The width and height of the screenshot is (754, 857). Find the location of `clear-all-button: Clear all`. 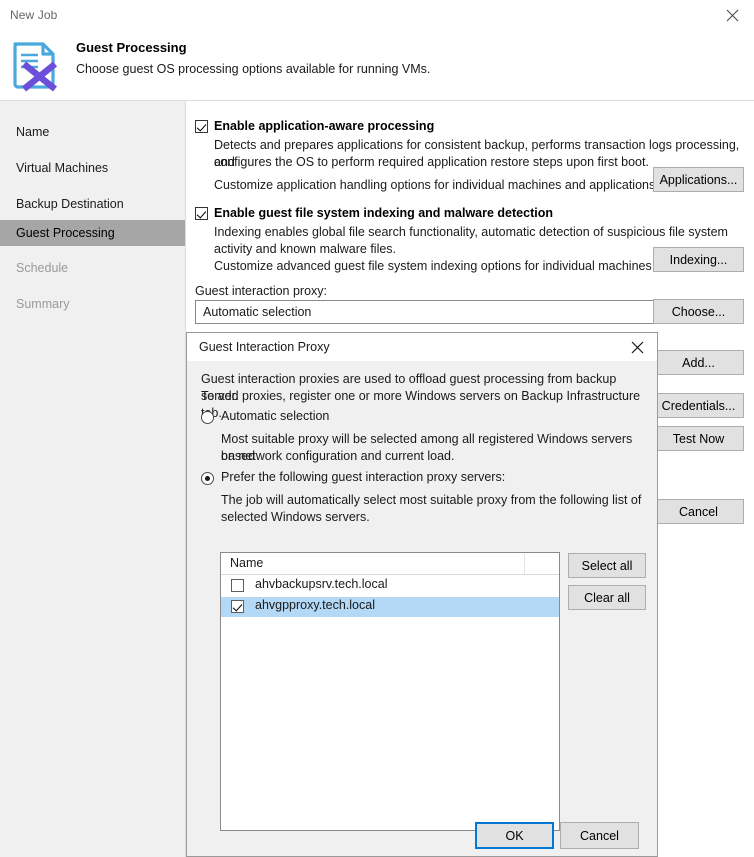

clear-all-button: Clear all is located at coordinates (607, 597).